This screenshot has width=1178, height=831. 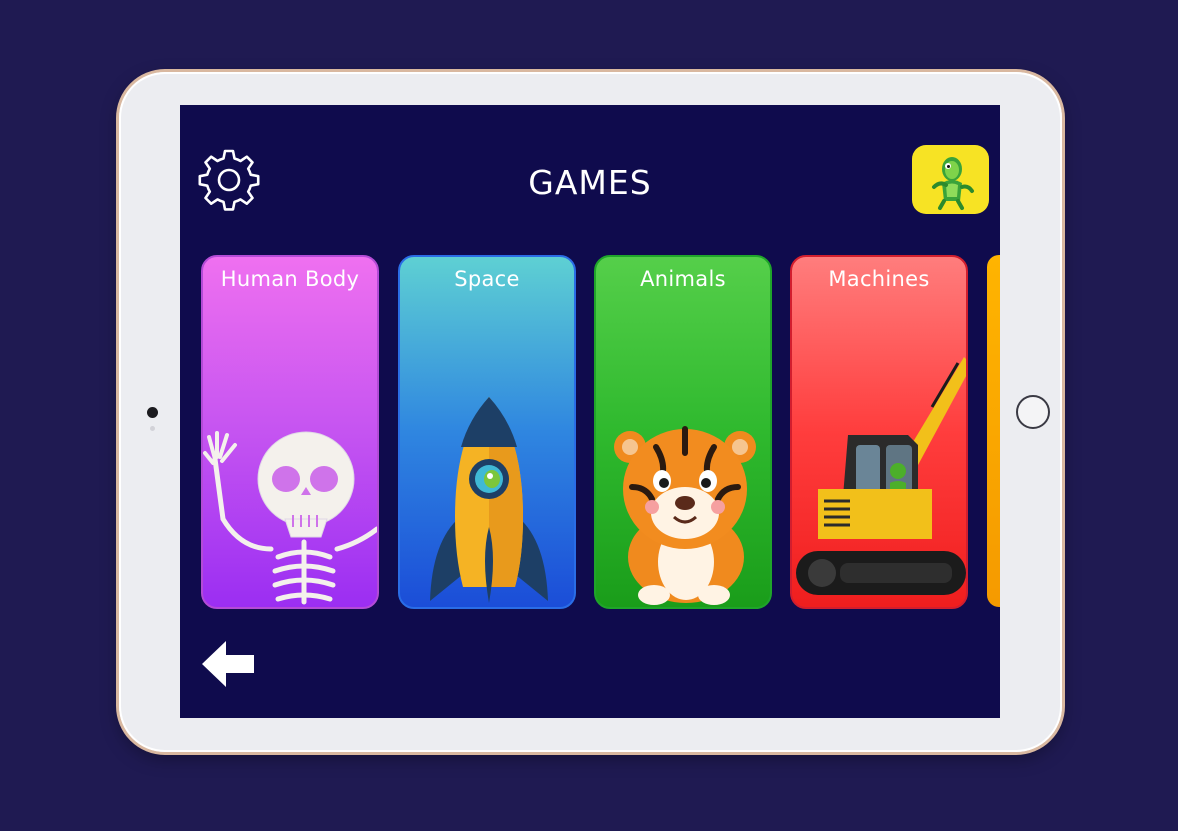 I want to click on tiger-icon, so click(x=685, y=515).